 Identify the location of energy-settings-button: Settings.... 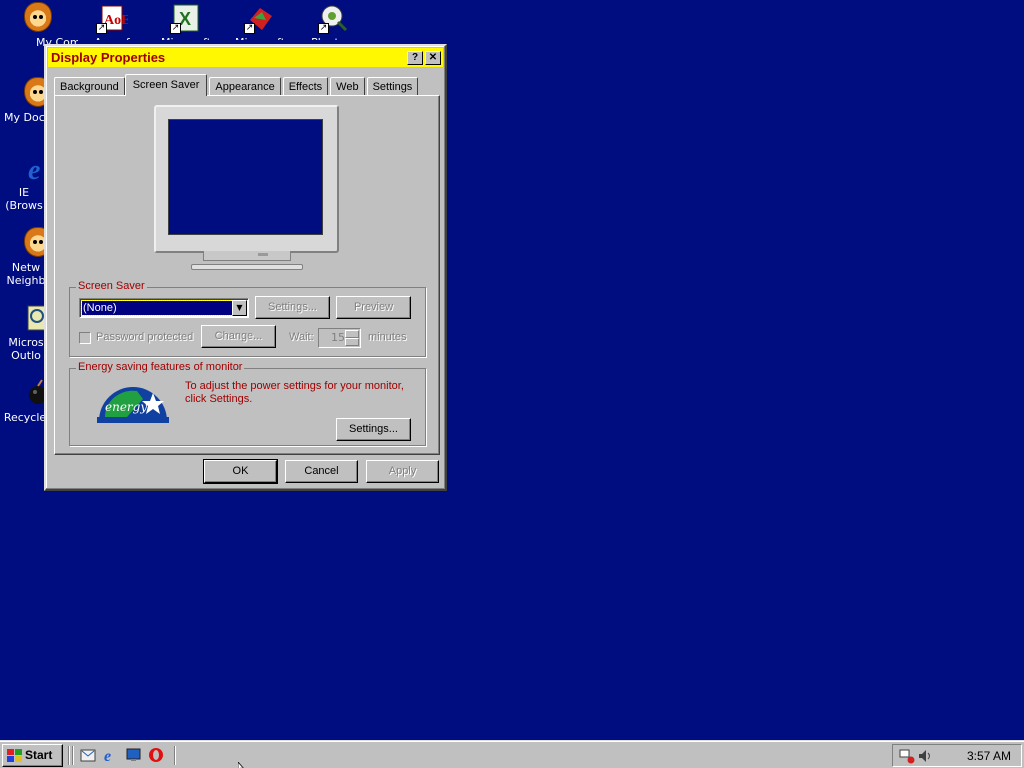
(373, 429).